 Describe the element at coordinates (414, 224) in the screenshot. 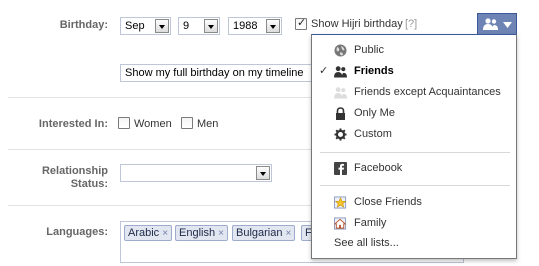

I see `audience-option-family: Family` at that location.